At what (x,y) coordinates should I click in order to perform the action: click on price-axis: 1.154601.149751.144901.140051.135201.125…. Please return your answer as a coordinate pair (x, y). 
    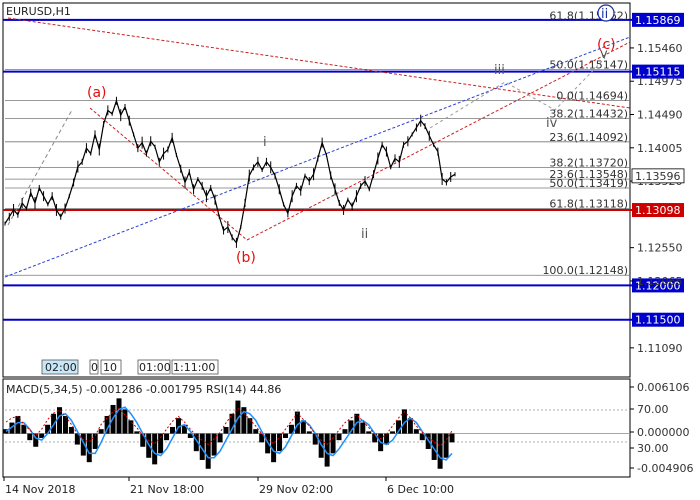
    Looking at the image, I should click on (657, 198).